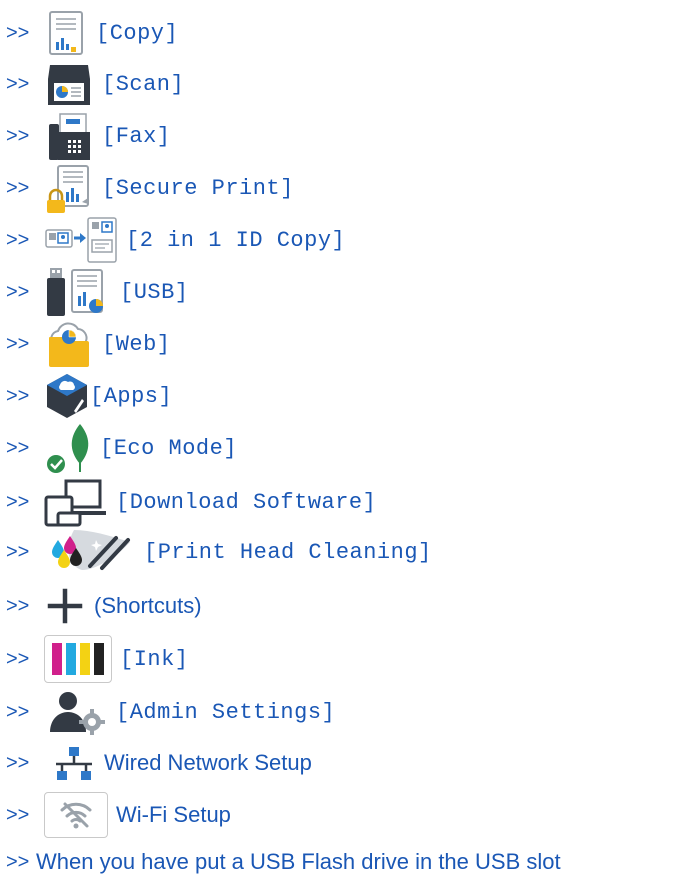 The width and height of the screenshot is (686, 884). I want to click on usb-icon, so click(78, 292).